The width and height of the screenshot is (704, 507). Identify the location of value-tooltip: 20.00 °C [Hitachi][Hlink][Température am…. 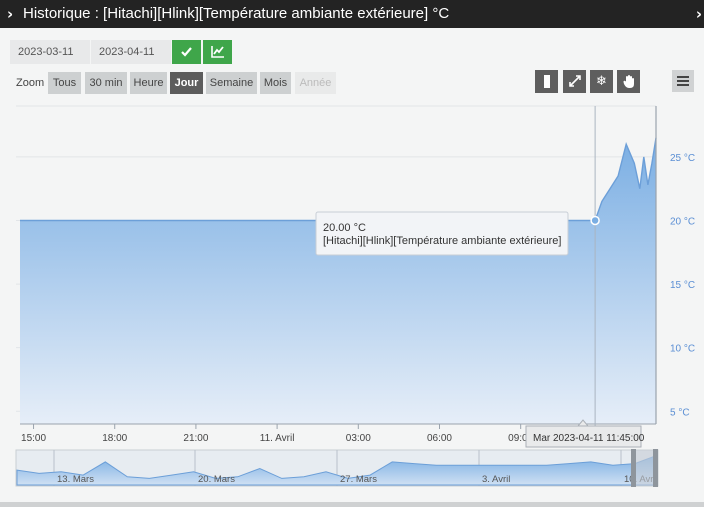
(442, 233).